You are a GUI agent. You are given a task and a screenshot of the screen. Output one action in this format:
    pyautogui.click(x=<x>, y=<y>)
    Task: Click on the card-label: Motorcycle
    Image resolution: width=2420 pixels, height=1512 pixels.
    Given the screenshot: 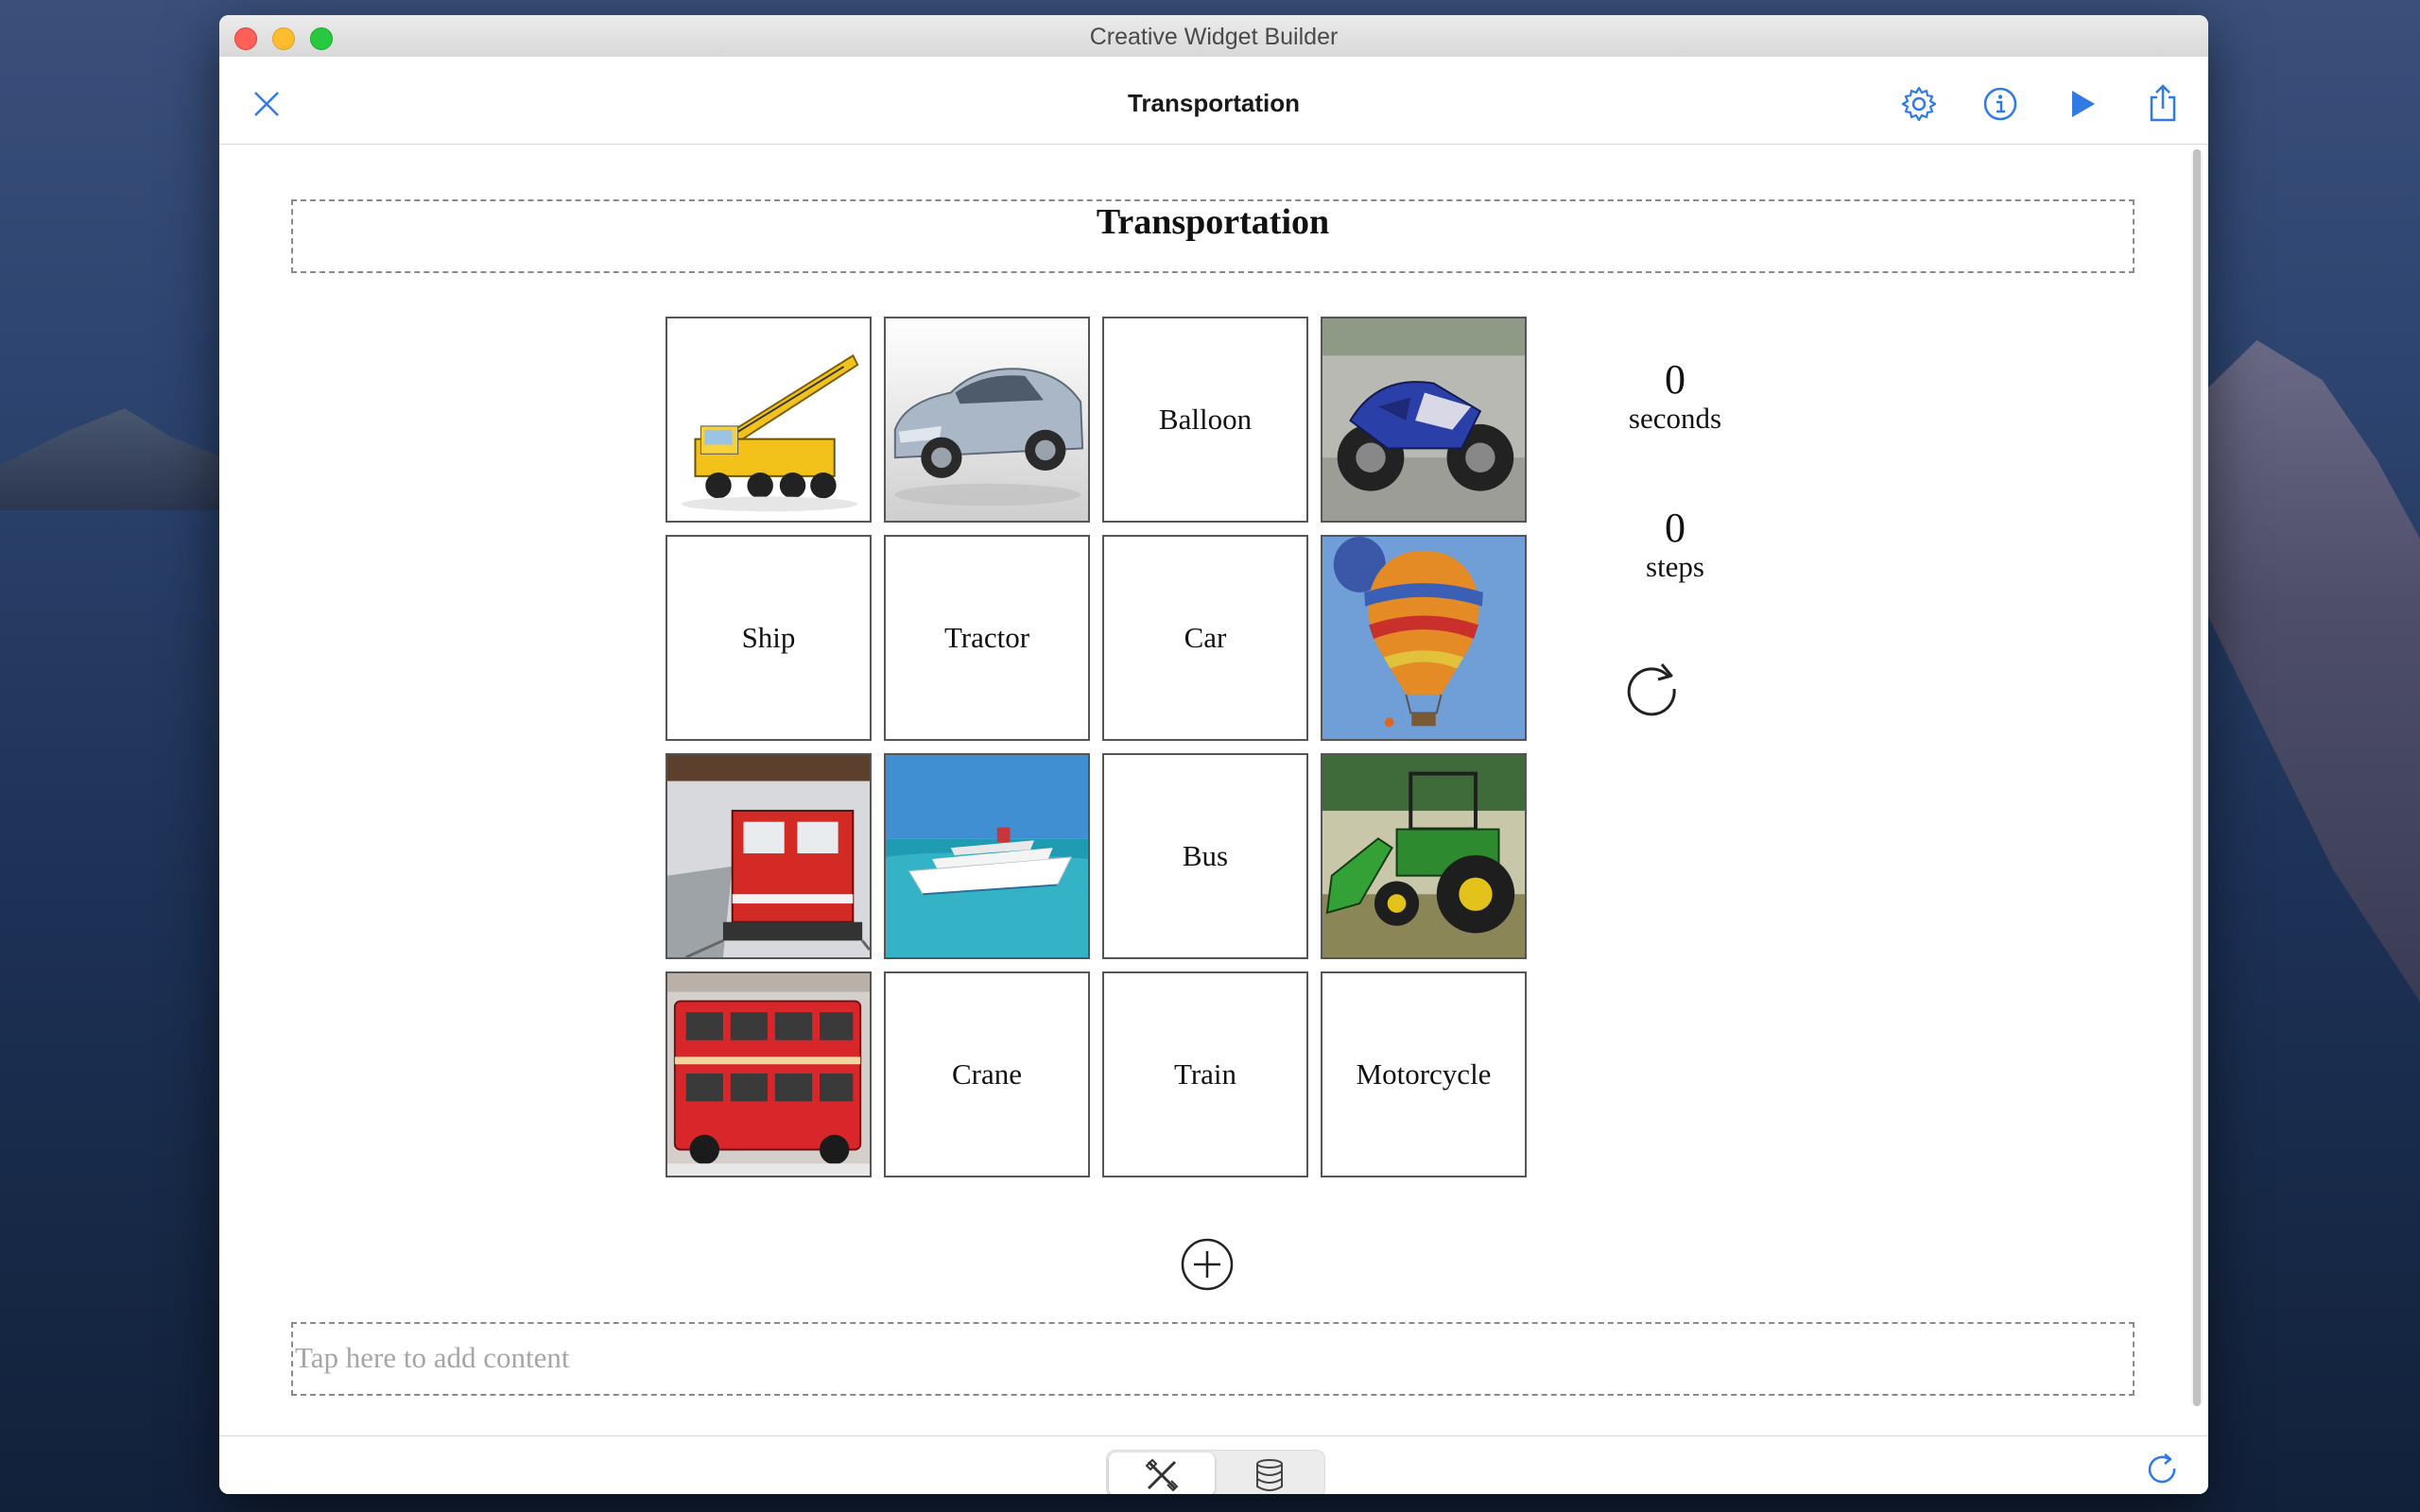 What is the action you would take?
    pyautogui.click(x=1424, y=1074)
    